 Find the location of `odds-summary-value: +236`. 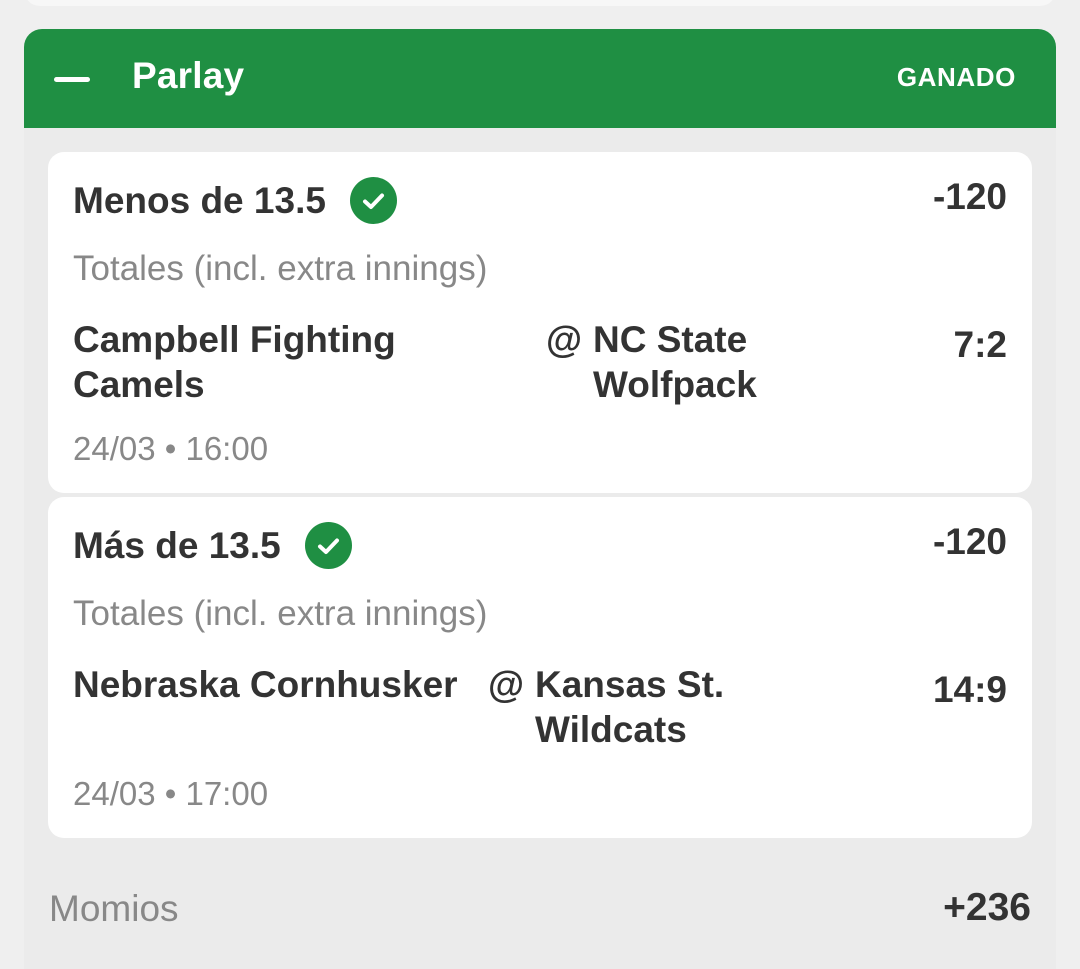

odds-summary-value: +236 is located at coordinates (987, 907).